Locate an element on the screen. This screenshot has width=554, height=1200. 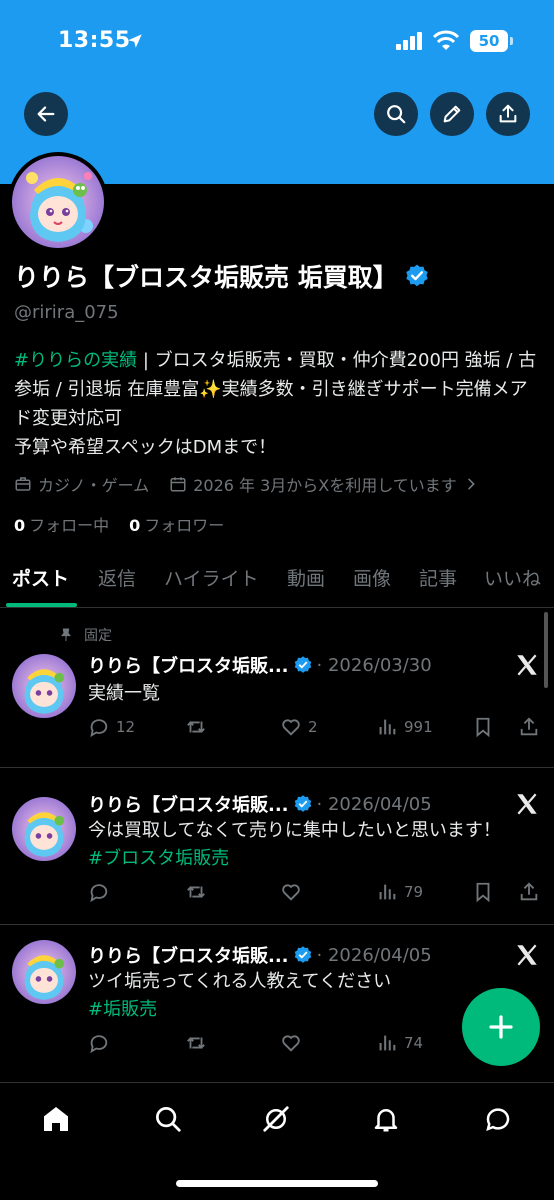
reply-icon is located at coordinates (99, 1044).